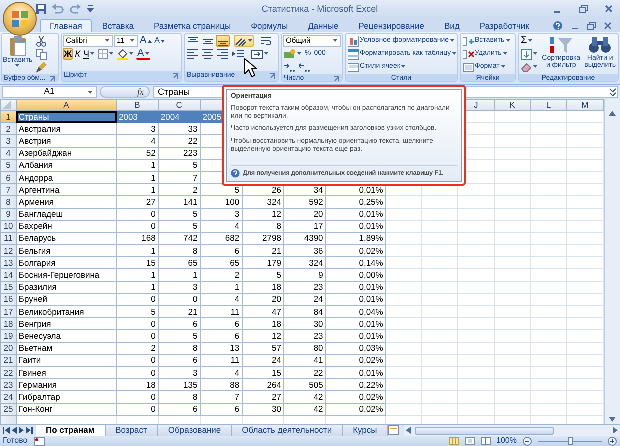 This screenshot has height=446, width=620. What do you see at coordinates (66, 128) in the screenshot?
I see `table-cell: Австралия` at bounding box center [66, 128].